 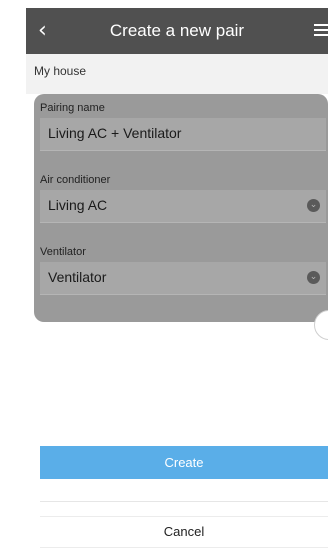 I want to click on cancel-button: Cancel, so click(x=184, y=532).